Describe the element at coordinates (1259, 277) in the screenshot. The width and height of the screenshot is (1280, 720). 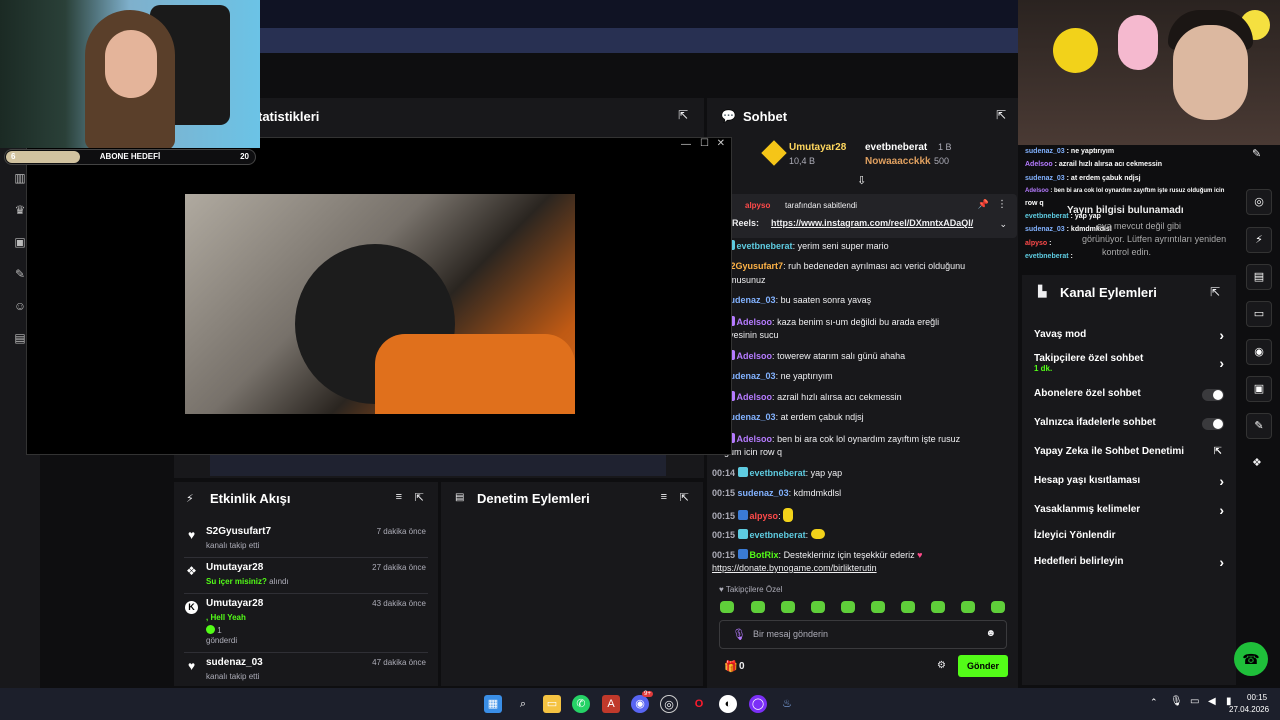
I see `notes-icon: ▤` at that location.